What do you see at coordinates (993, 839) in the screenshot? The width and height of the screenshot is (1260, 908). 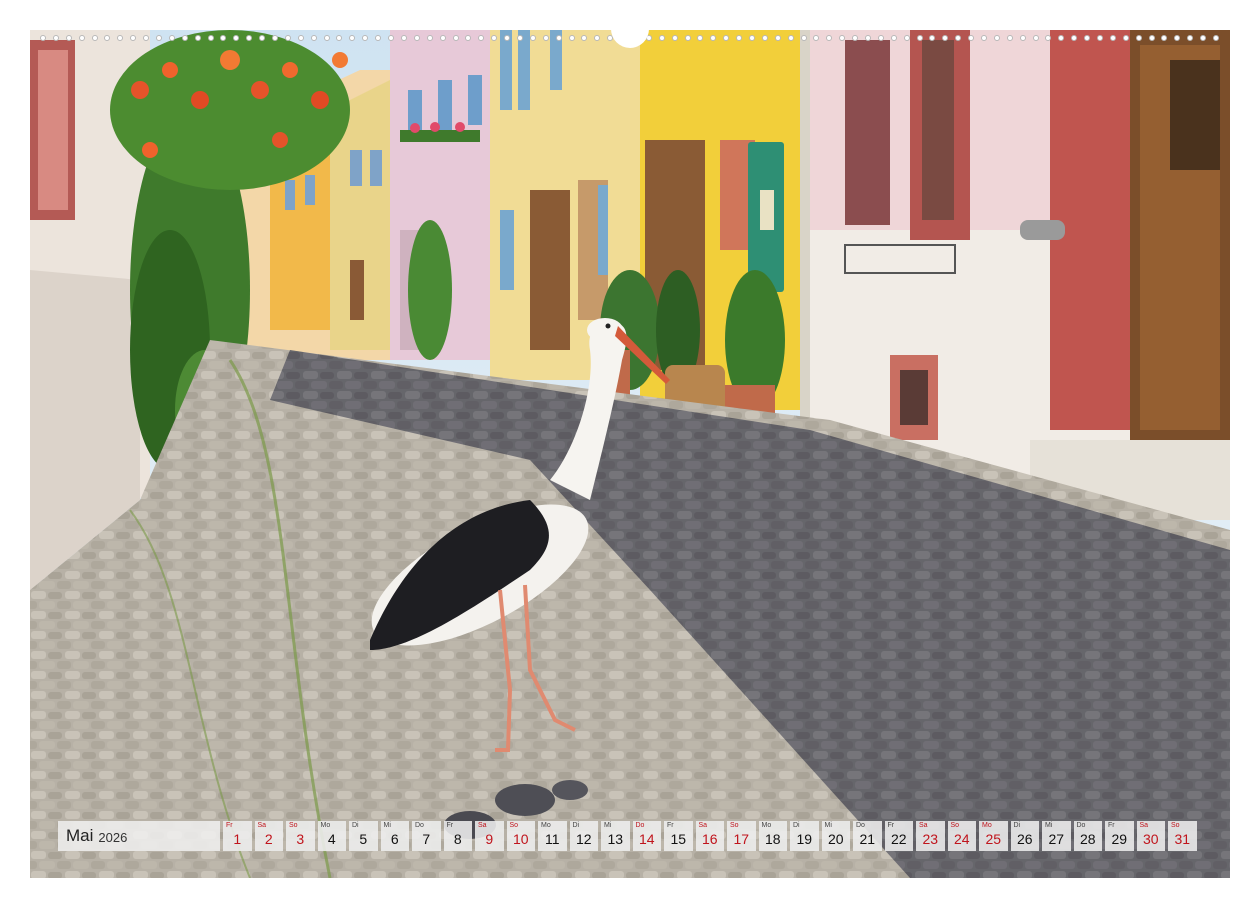 I see `day-number: 25` at bounding box center [993, 839].